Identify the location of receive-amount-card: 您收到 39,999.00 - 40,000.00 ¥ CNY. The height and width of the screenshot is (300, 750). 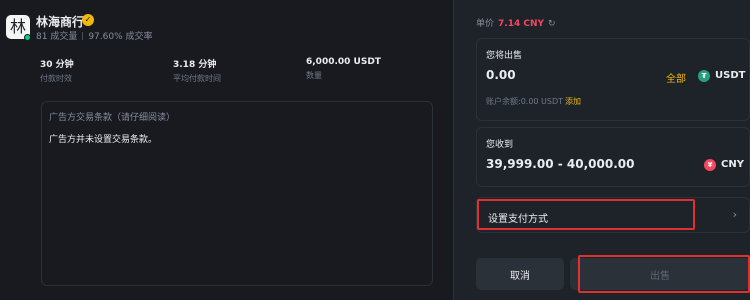
(613, 157).